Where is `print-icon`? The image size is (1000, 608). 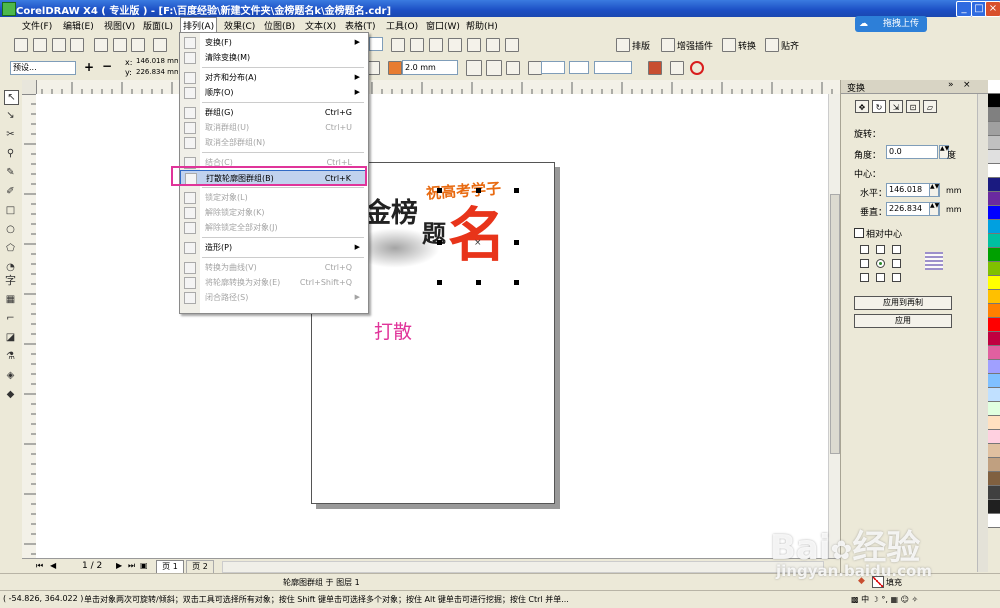
print-icon is located at coordinates (77, 45).